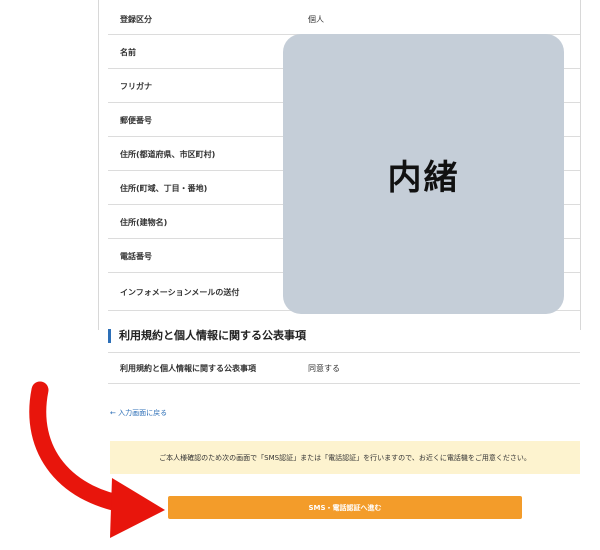 This screenshot has width=600, height=550. I want to click on sms-phone-auth-button: SMS・電話認証へ進む, so click(345, 507).